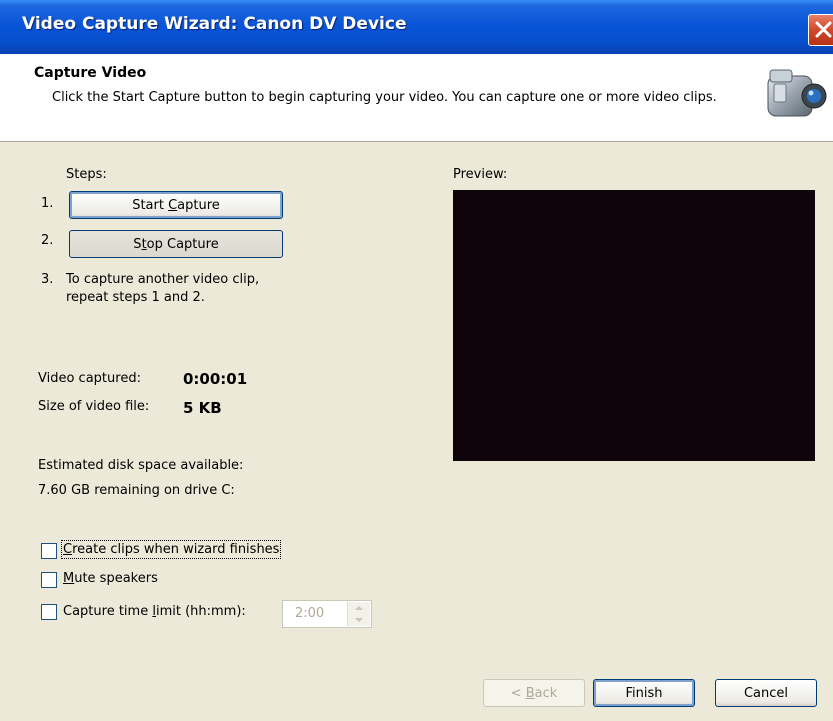 Image resolution: width=833 pixels, height=721 pixels. Describe the element at coordinates (90, 73) in the screenshot. I see `page-title: Capture Video` at that location.